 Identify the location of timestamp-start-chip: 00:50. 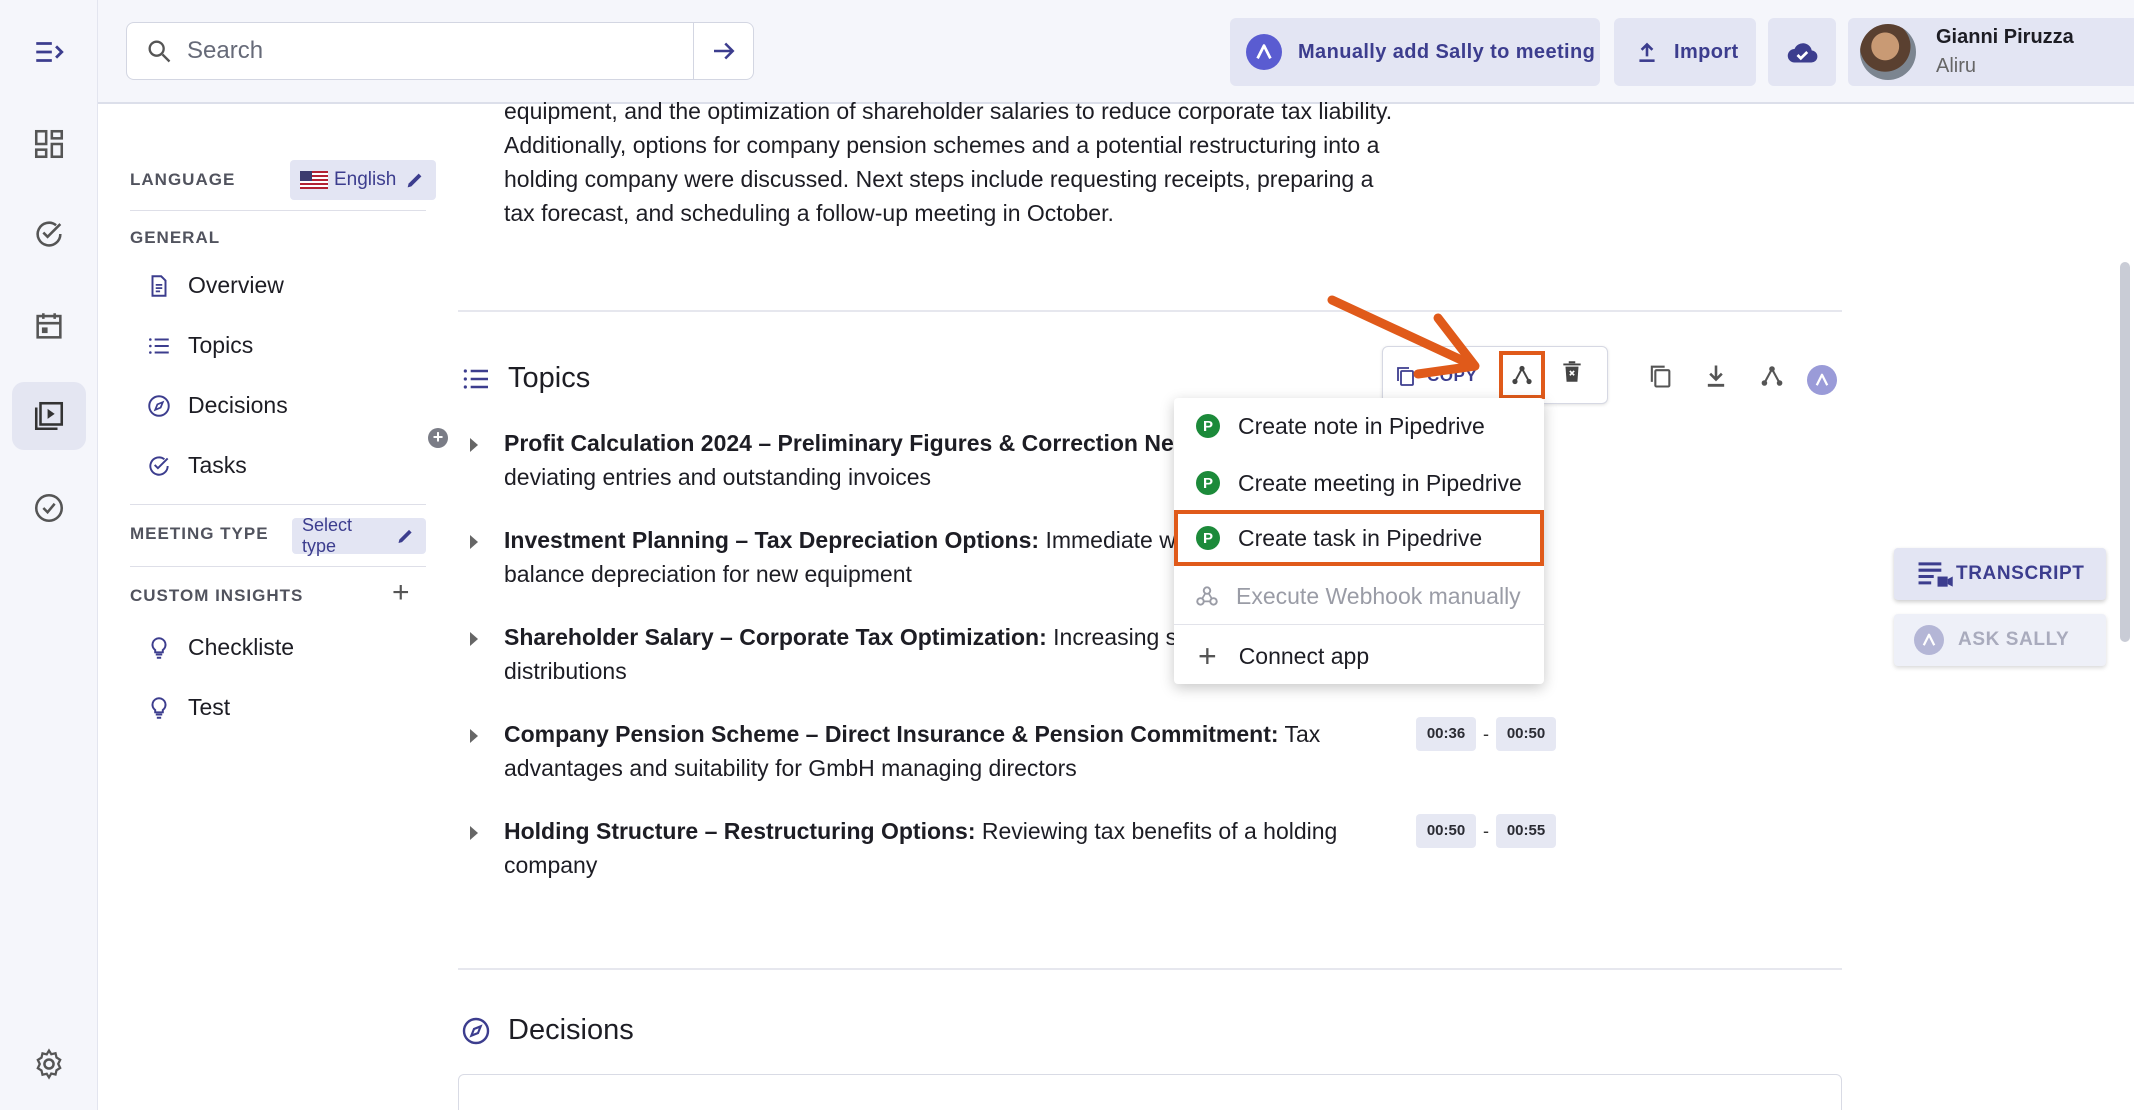
(1446, 831).